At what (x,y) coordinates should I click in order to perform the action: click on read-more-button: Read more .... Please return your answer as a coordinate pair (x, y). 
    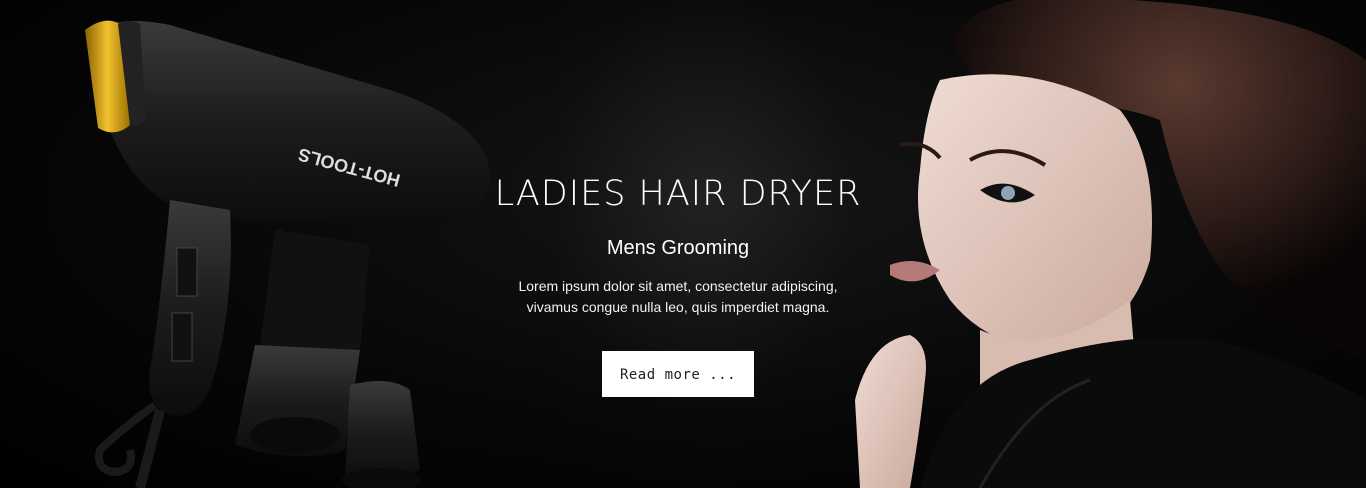
    Looking at the image, I should click on (678, 374).